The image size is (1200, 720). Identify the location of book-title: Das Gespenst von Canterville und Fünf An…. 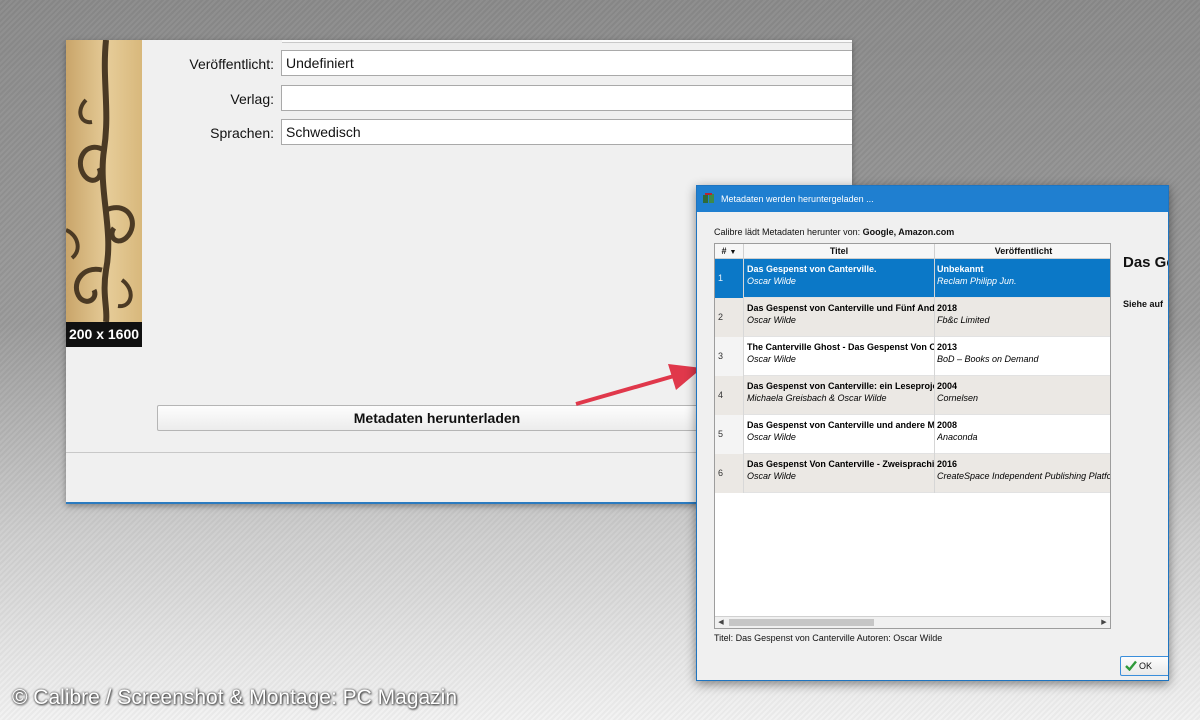
(840, 308).